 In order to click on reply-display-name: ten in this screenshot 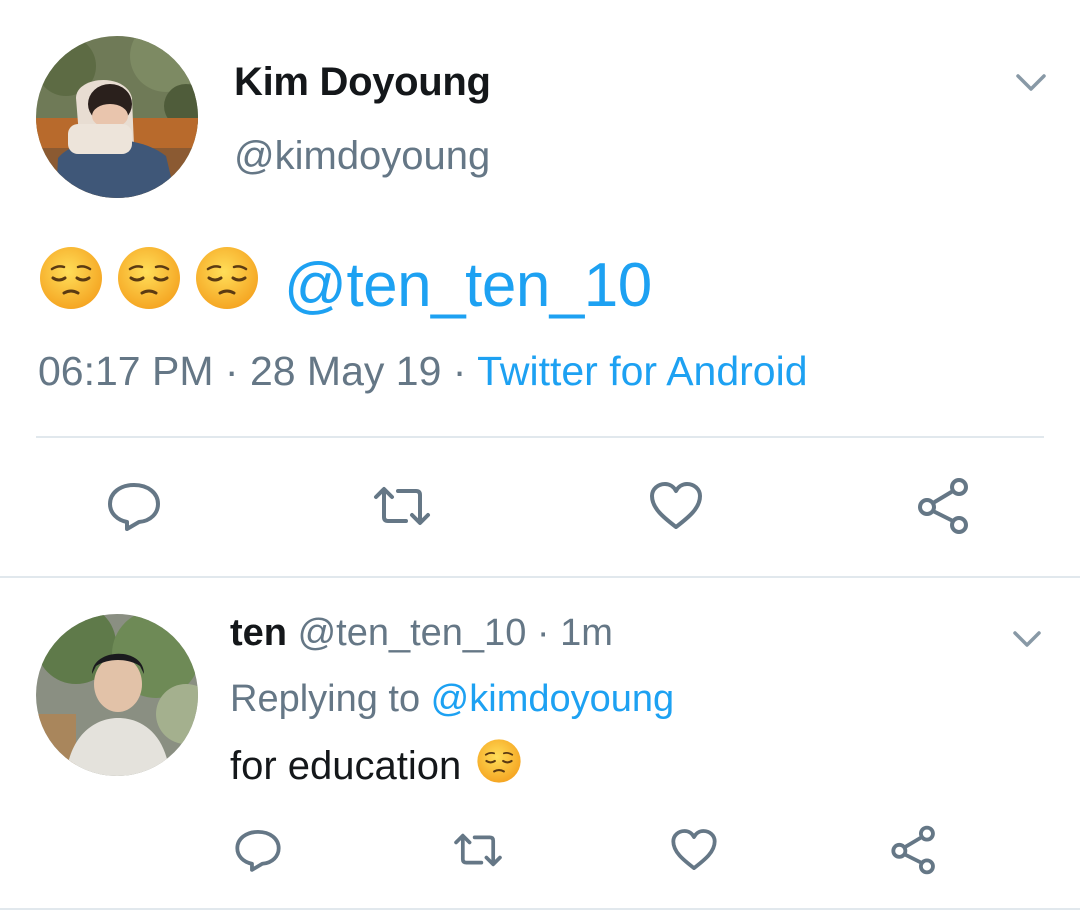, I will do `click(258, 633)`.